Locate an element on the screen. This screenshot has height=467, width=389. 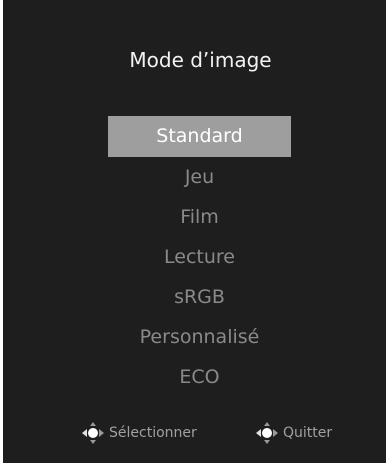
footer-quit-hint: Quitter is located at coordinates (293, 433).